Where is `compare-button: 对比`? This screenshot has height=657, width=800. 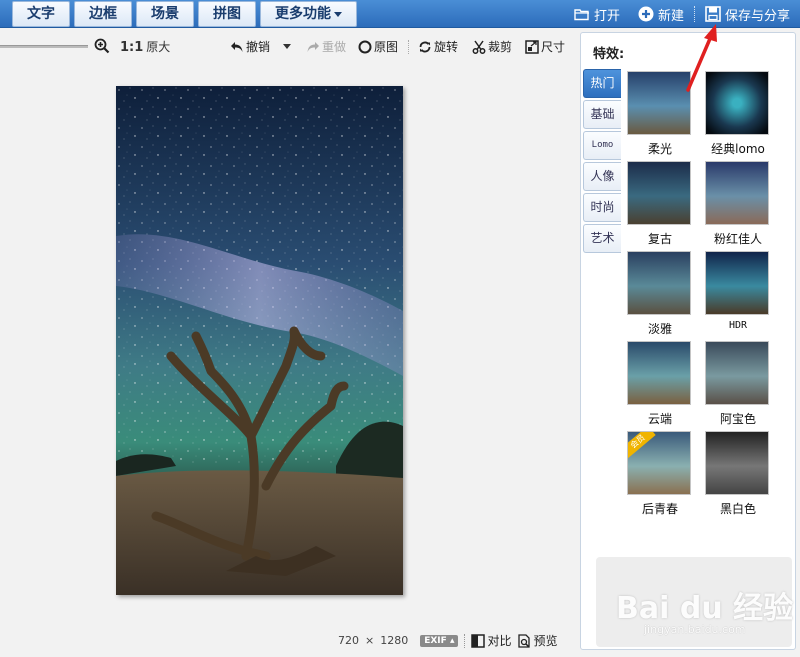
compare-button: 对比 is located at coordinates (491, 640).